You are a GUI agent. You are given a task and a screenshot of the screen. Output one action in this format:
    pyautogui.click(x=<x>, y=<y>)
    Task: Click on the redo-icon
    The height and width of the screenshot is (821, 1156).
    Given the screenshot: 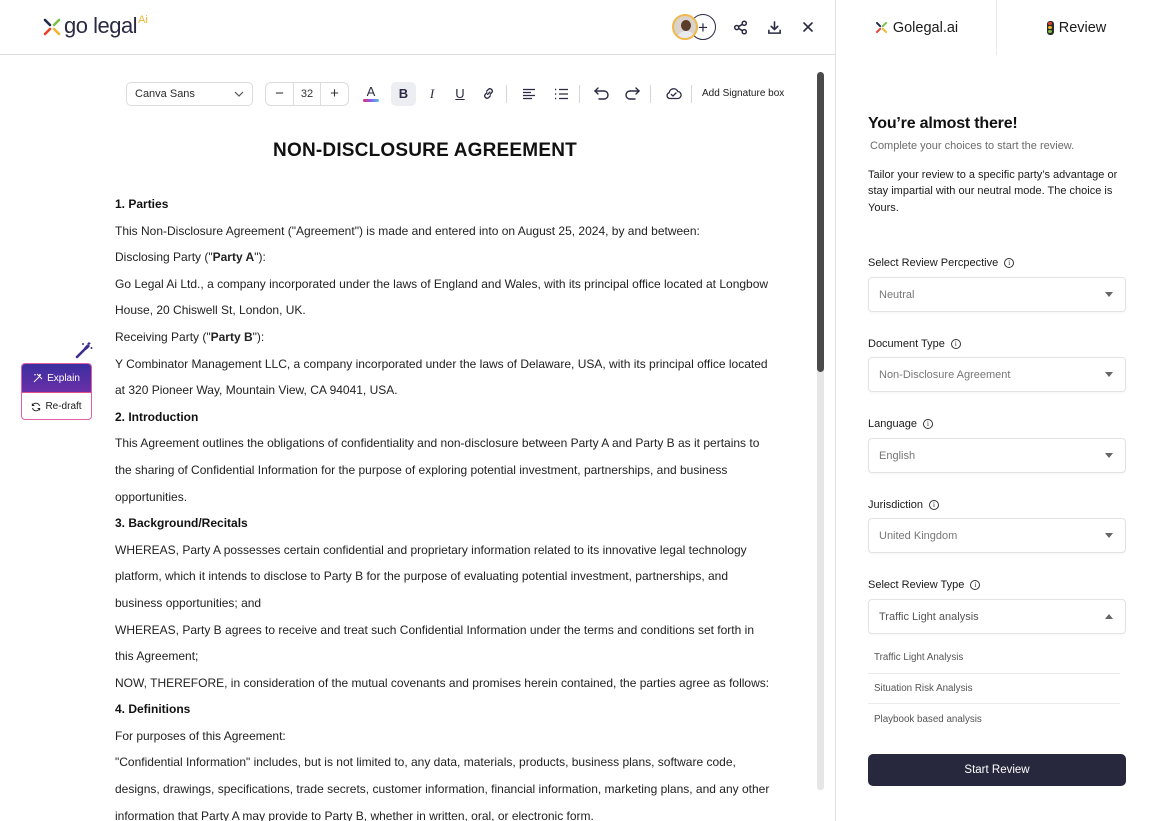 What is the action you would take?
    pyautogui.click(x=632, y=93)
    